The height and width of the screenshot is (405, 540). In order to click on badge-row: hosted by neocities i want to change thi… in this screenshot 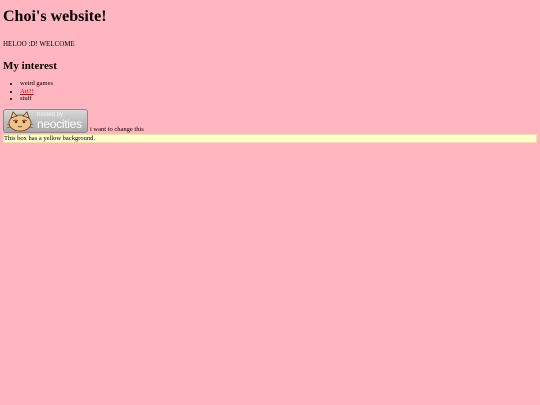, I will do `click(270, 120)`.